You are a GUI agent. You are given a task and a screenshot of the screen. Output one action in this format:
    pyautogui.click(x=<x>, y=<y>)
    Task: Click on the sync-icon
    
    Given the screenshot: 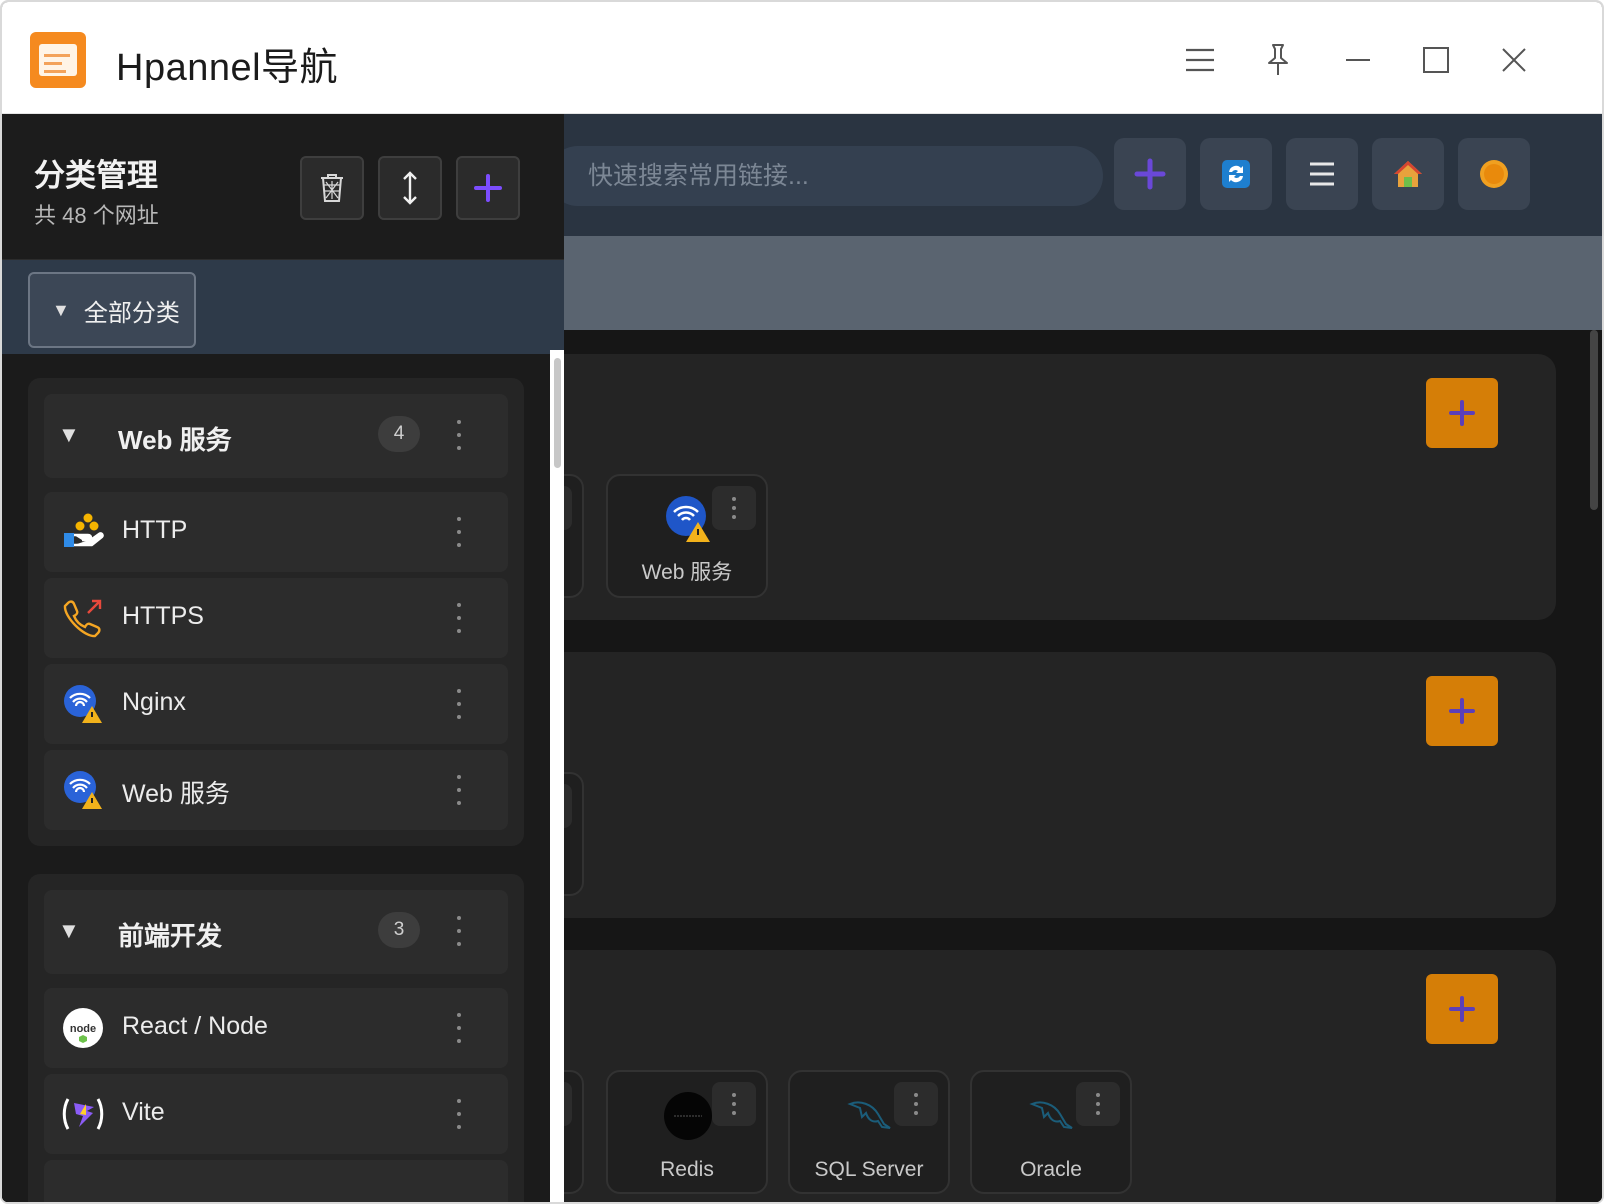 What is the action you would take?
    pyautogui.click(x=1236, y=174)
    